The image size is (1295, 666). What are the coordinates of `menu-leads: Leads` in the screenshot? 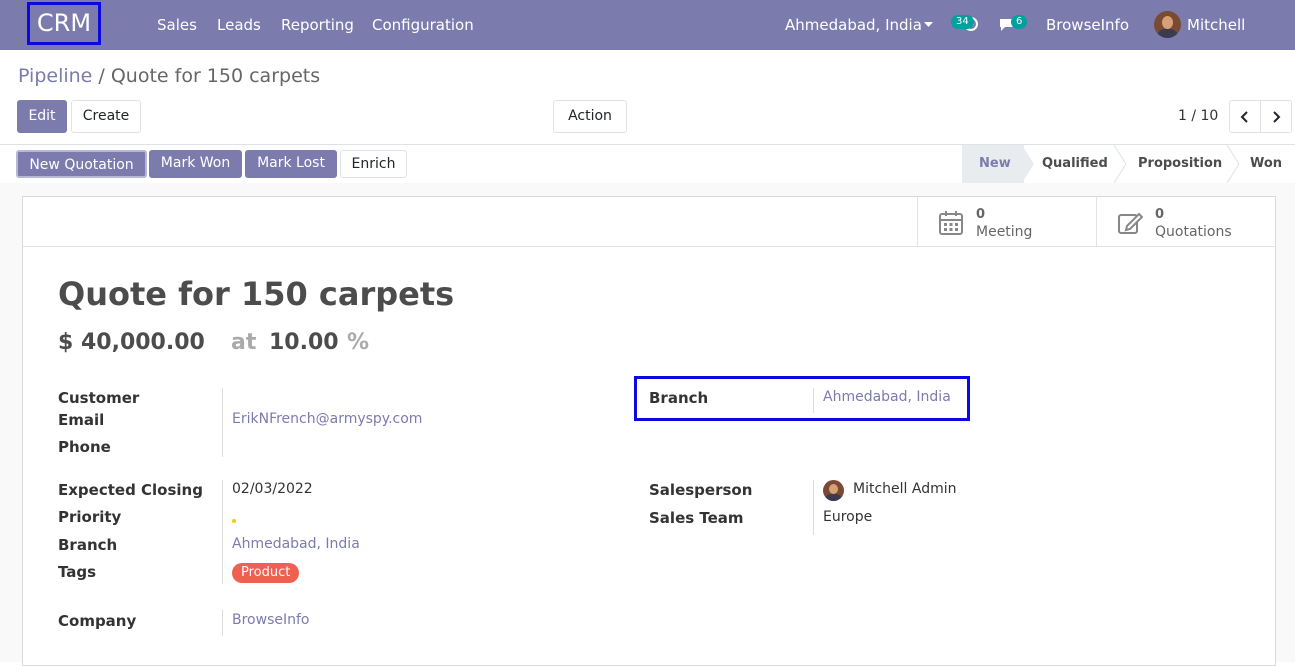 It's located at (239, 25).